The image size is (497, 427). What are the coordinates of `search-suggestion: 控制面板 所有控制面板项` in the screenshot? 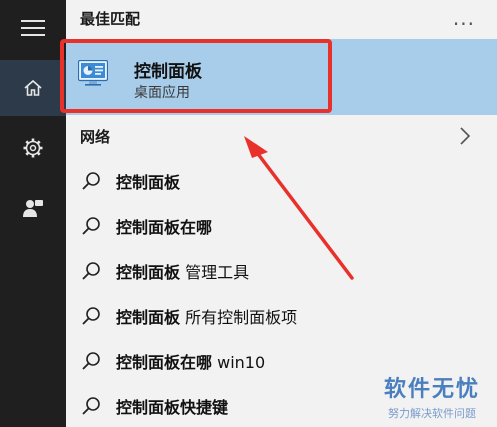 It's located at (281, 315).